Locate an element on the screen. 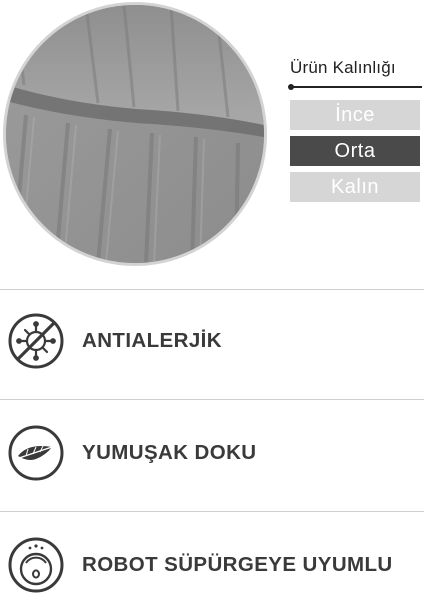  feature-label: YUMUŞAK DOKU is located at coordinates (169, 452).